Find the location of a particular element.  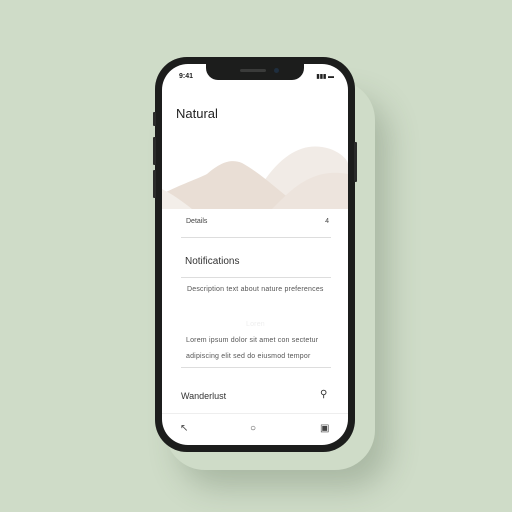

bottom-nav: ↖ ○ ▣ is located at coordinates (255, 429).